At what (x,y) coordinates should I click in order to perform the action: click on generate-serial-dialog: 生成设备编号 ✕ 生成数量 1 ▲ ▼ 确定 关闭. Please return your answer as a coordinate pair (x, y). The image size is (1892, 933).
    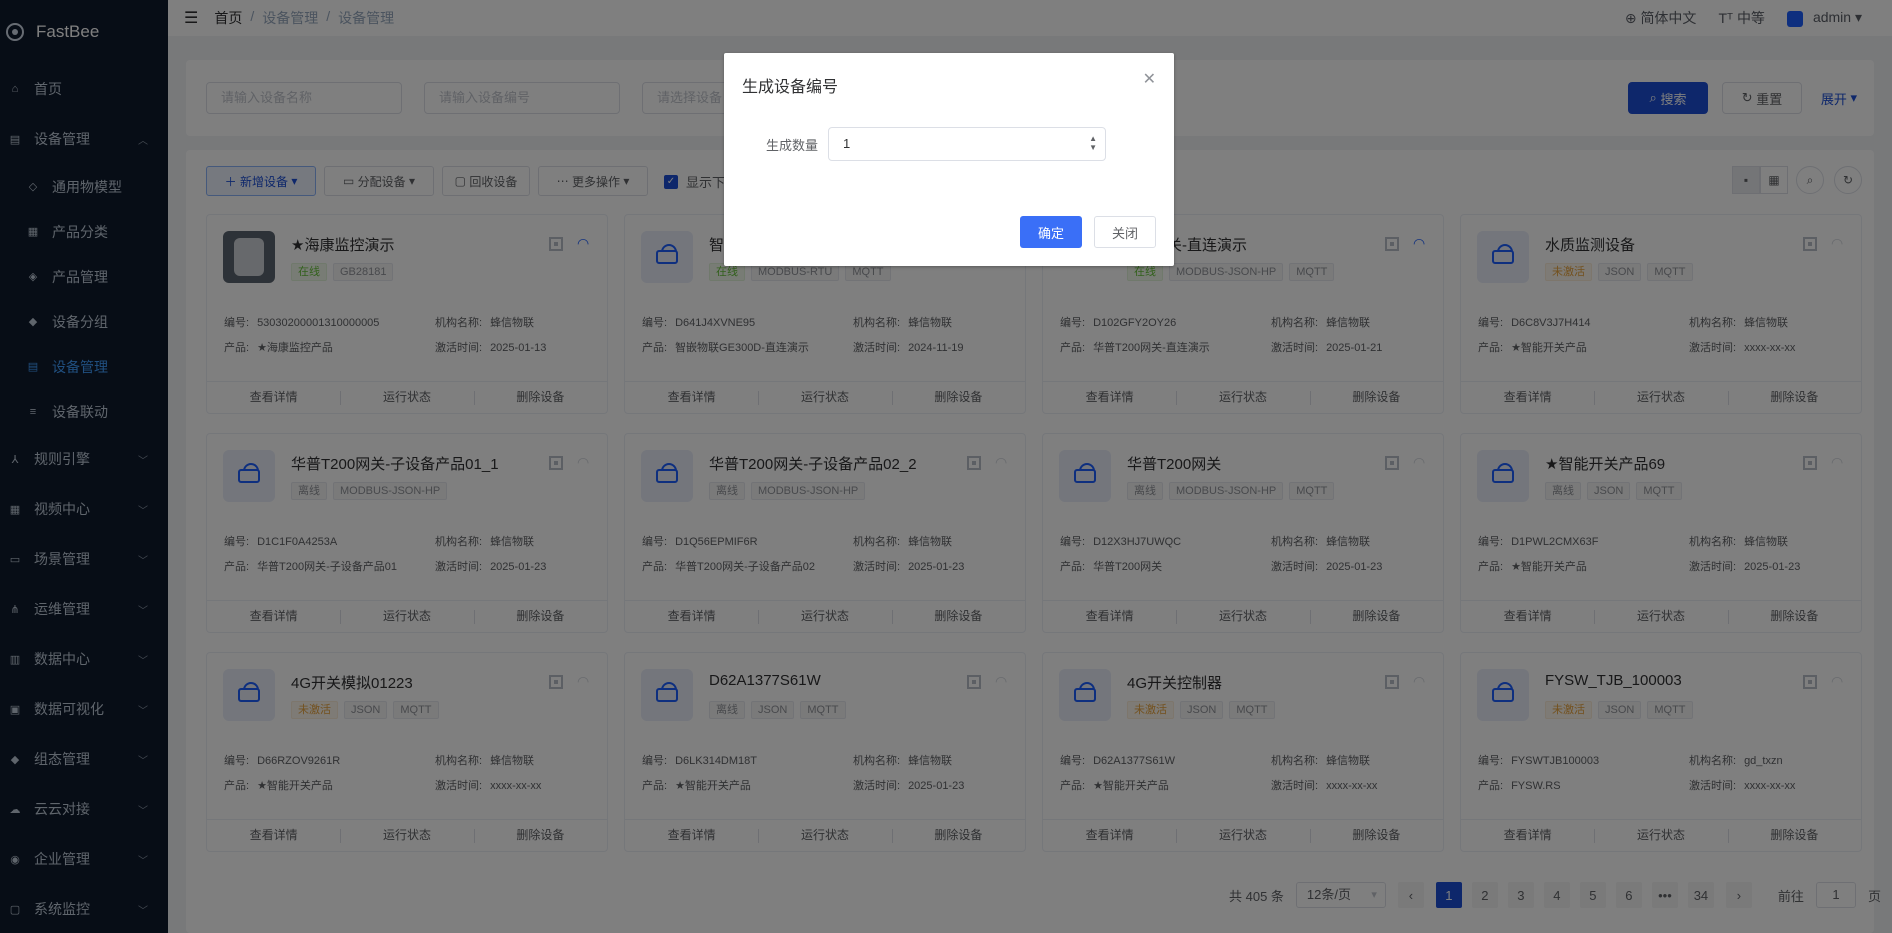
    Looking at the image, I should click on (949, 159).